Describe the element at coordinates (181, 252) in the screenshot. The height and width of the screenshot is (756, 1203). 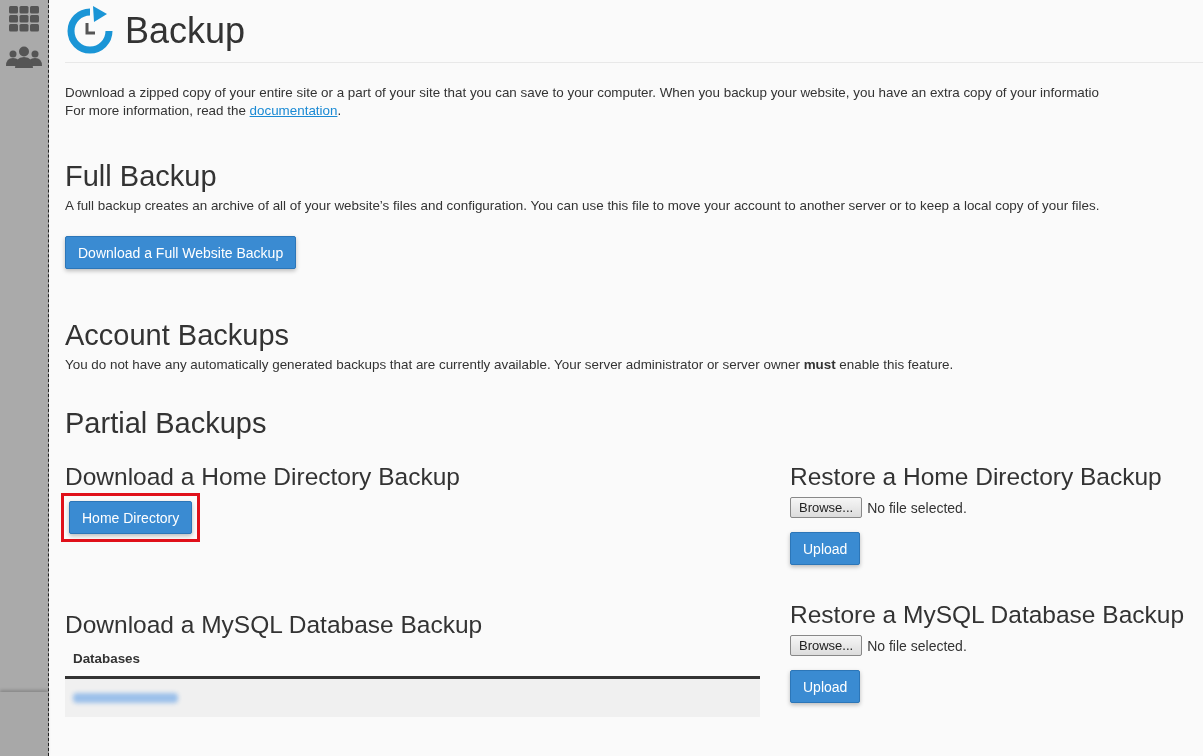
I see `full-backup-button: Download a Full Website Backup` at that location.